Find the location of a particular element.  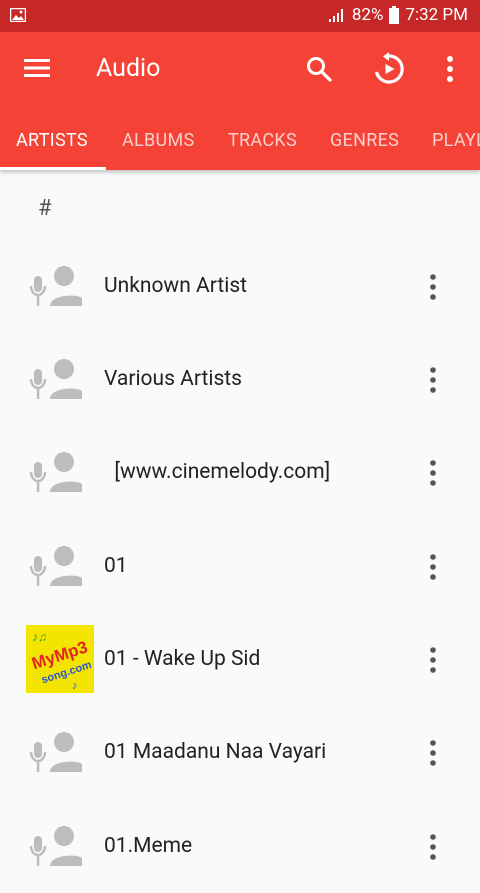

artist-name: Unknown Artist is located at coordinates (176, 286).